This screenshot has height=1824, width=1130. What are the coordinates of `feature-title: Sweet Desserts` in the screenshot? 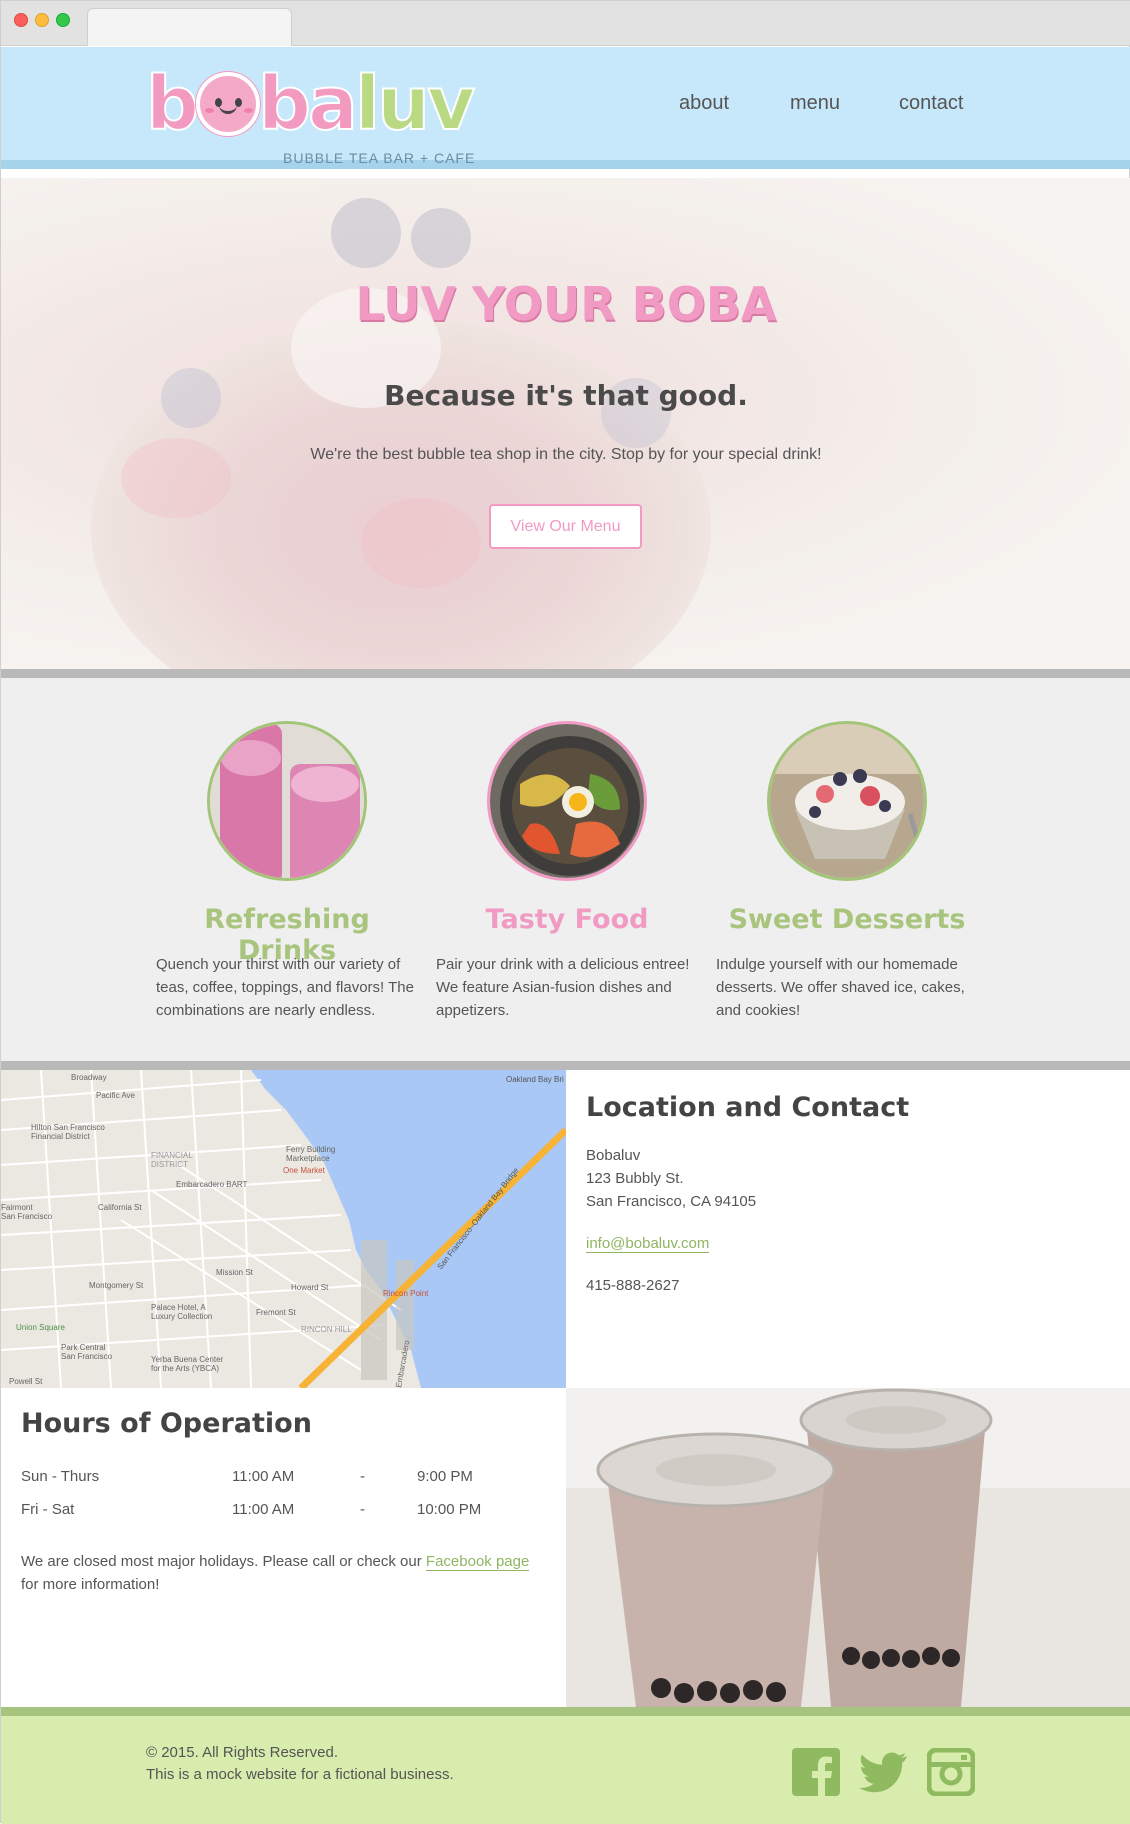 It's located at (847, 919).